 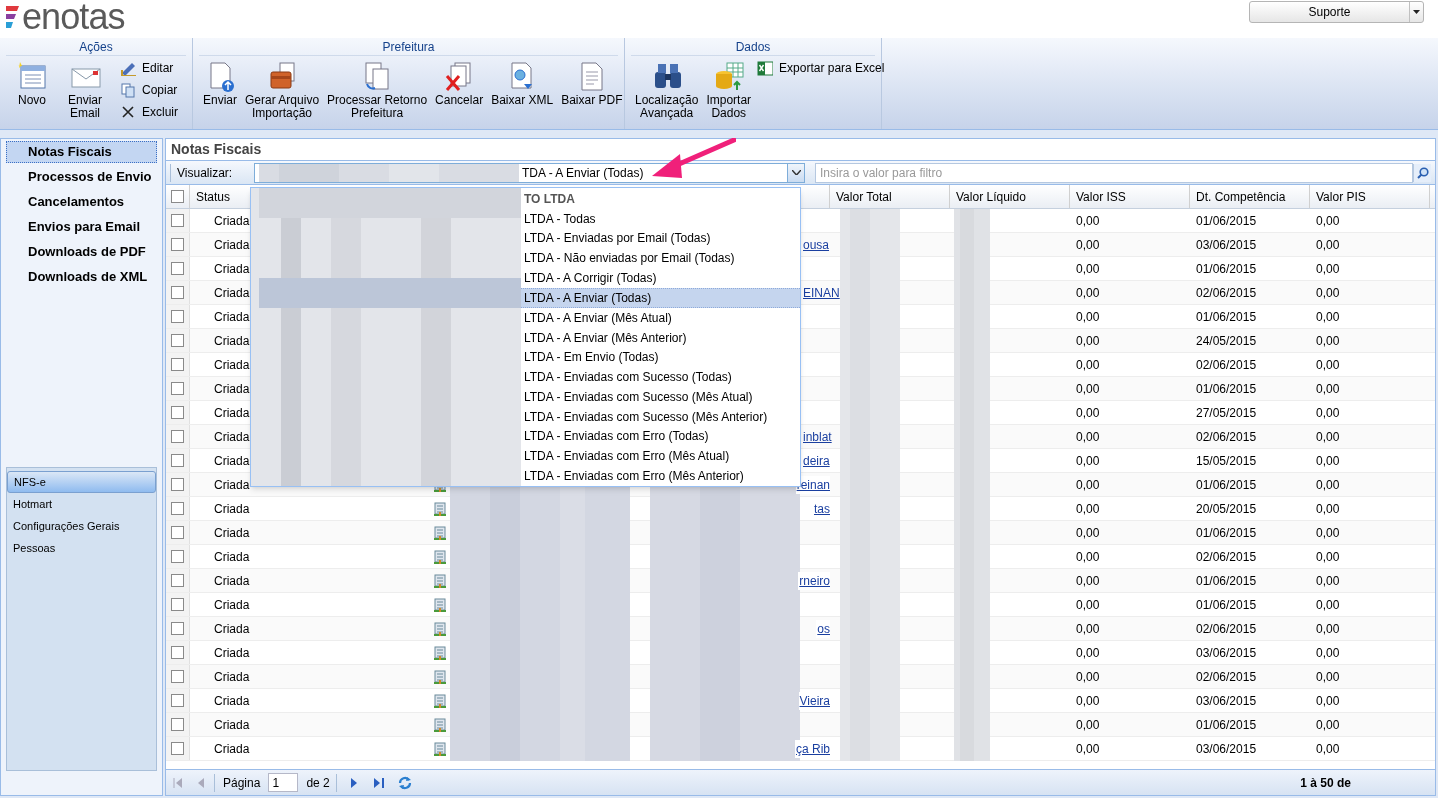 I want to click on support-button: Suporte, so click(x=1336, y=12).